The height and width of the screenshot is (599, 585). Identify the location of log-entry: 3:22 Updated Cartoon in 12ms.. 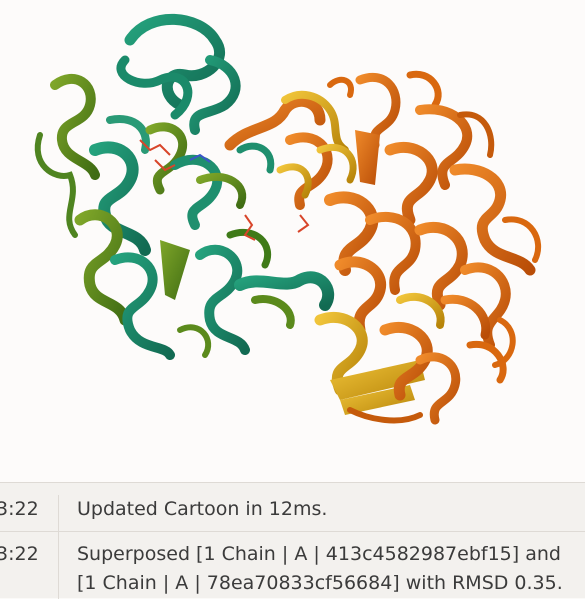
(292, 513).